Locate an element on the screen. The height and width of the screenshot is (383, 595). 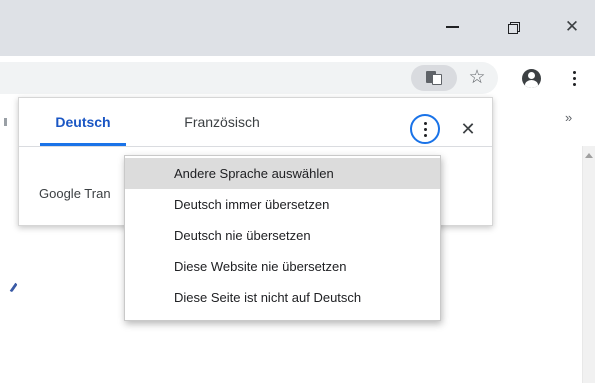
bookmark-star-button: ☆ is located at coordinates (477, 78).